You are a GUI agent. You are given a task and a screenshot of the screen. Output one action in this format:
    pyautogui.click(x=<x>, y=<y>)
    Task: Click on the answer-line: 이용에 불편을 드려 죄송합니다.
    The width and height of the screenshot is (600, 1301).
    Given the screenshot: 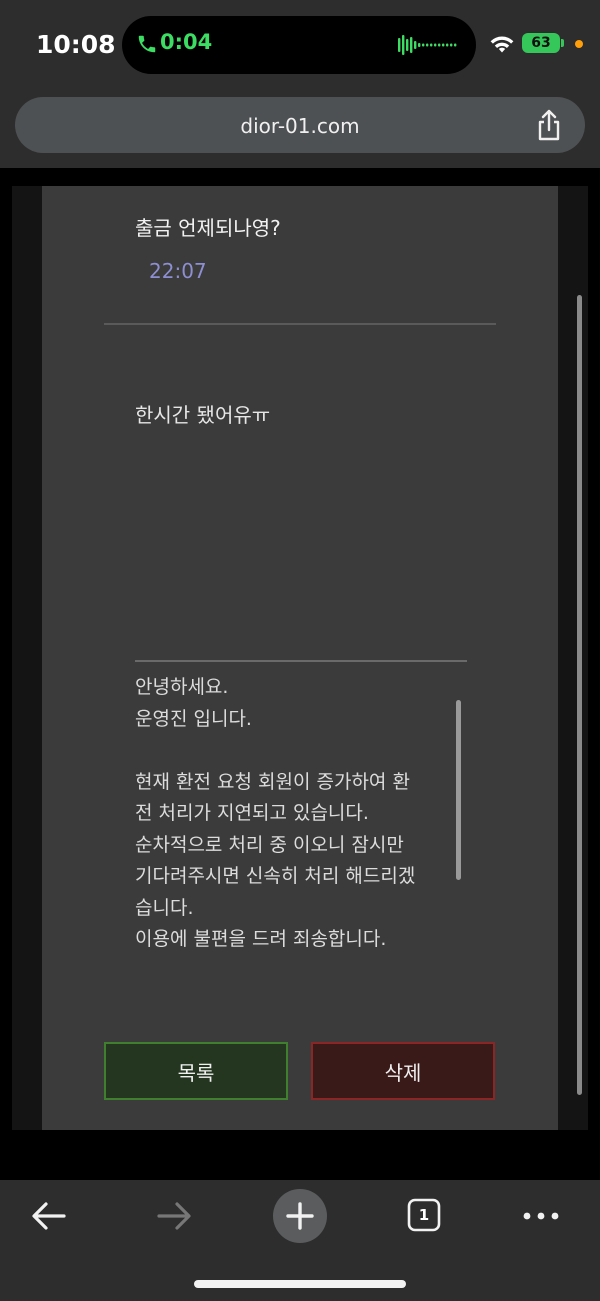 What is the action you would take?
    pyautogui.click(x=261, y=939)
    